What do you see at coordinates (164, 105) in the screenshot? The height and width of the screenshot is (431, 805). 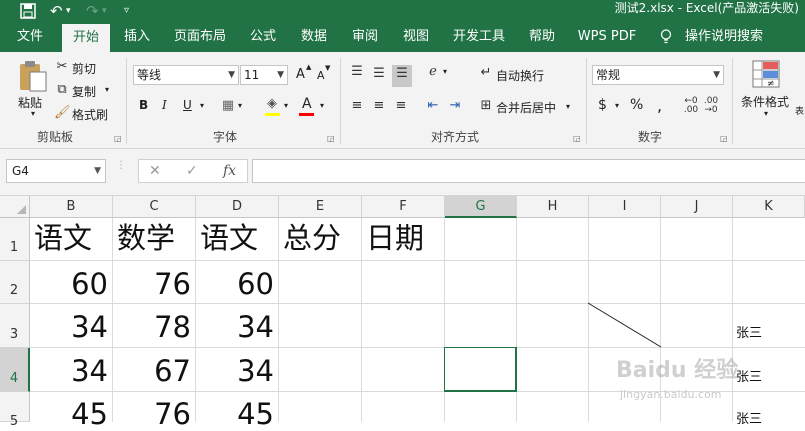 I see `italic-button: I` at bounding box center [164, 105].